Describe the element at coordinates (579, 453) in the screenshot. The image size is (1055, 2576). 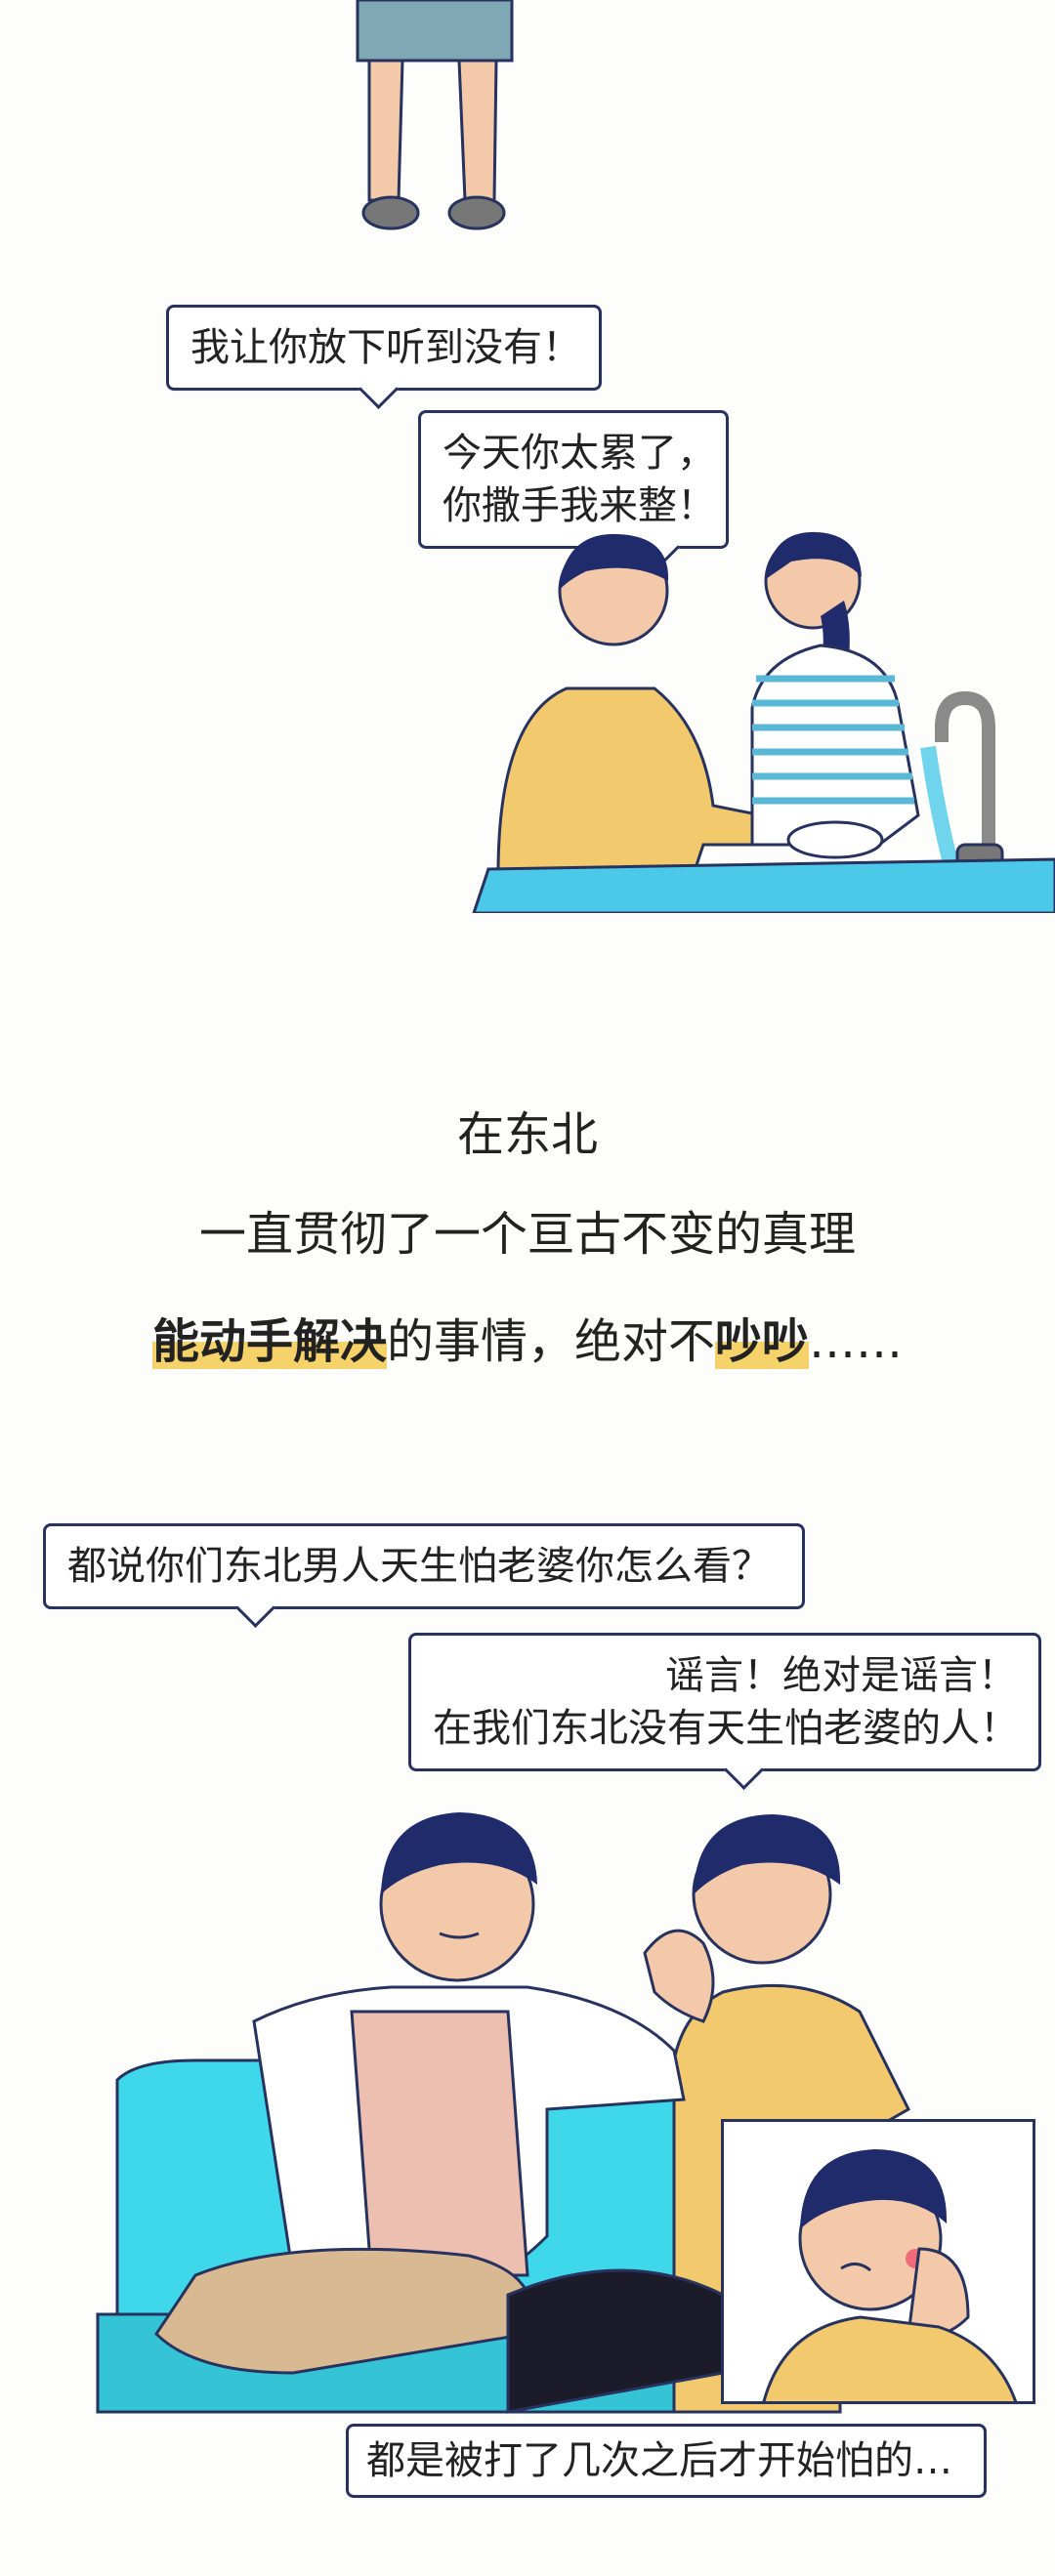
I see `speech-text-line1: 今天你太累了，` at that location.